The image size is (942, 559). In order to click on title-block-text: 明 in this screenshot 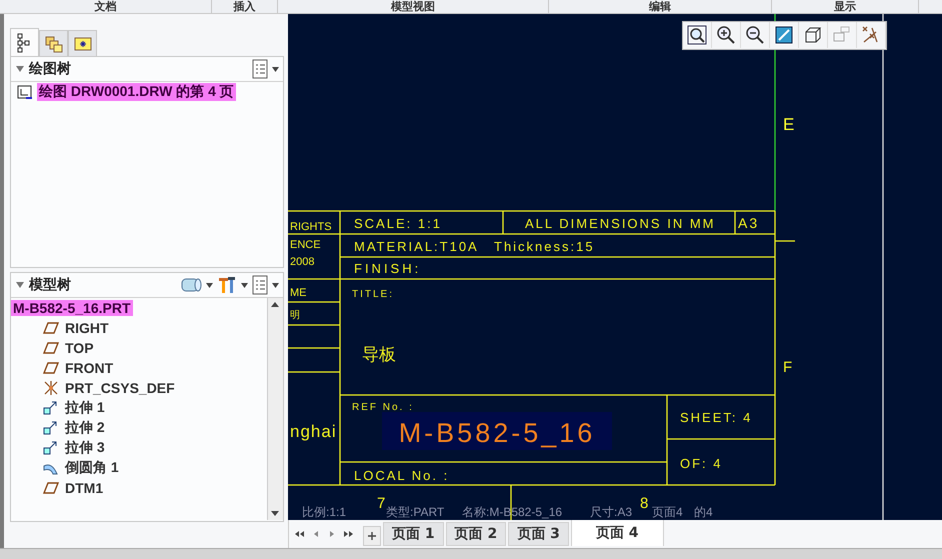, I will do `click(295, 315)`.